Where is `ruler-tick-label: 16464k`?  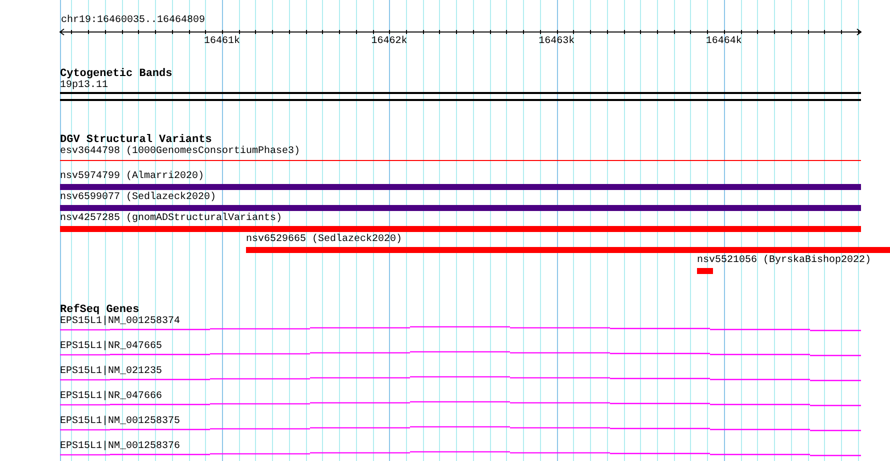 ruler-tick-label: 16464k is located at coordinates (723, 41).